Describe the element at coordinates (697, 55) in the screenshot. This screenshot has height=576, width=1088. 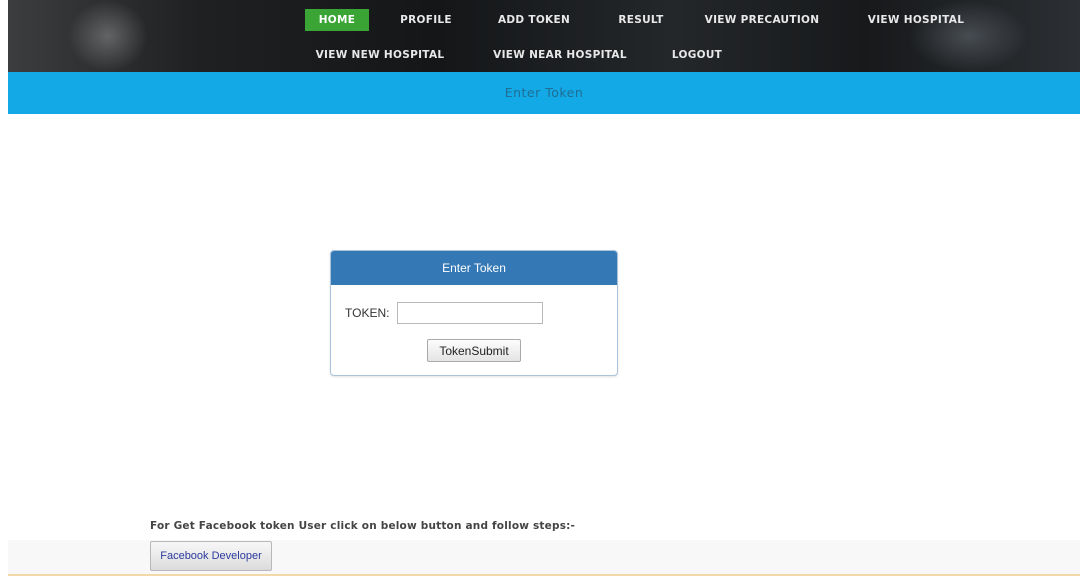
I see `nav-item-logout: LOGOUT` at that location.